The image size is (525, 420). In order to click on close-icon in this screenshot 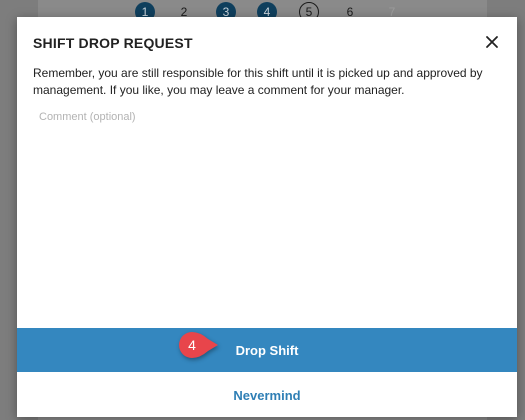, I will do `click(492, 42)`.